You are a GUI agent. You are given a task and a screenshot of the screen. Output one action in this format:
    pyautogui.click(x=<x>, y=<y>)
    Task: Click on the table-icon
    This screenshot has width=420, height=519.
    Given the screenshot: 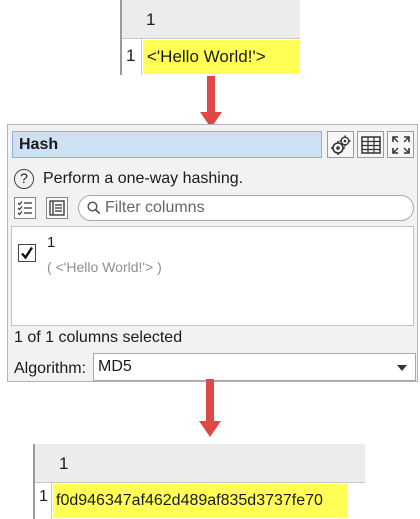 What is the action you would take?
    pyautogui.click(x=370, y=144)
    